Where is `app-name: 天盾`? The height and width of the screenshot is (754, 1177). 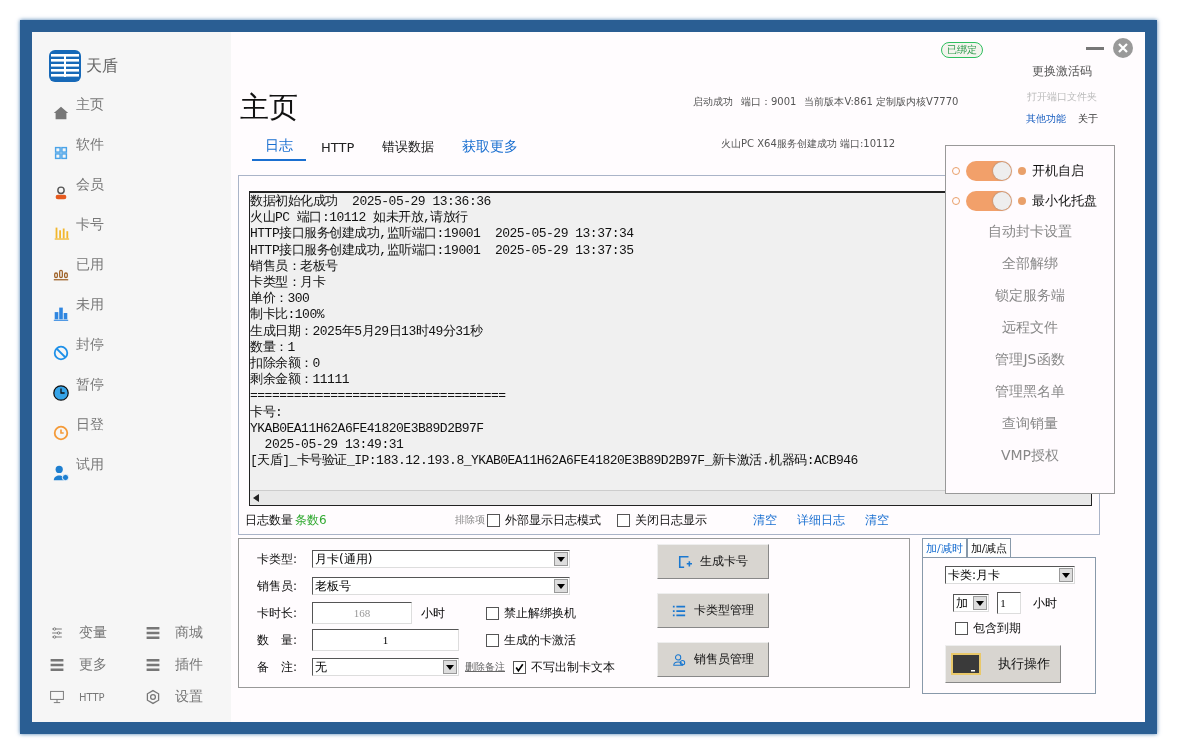 app-name: 天盾 is located at coordinates (102, 66).